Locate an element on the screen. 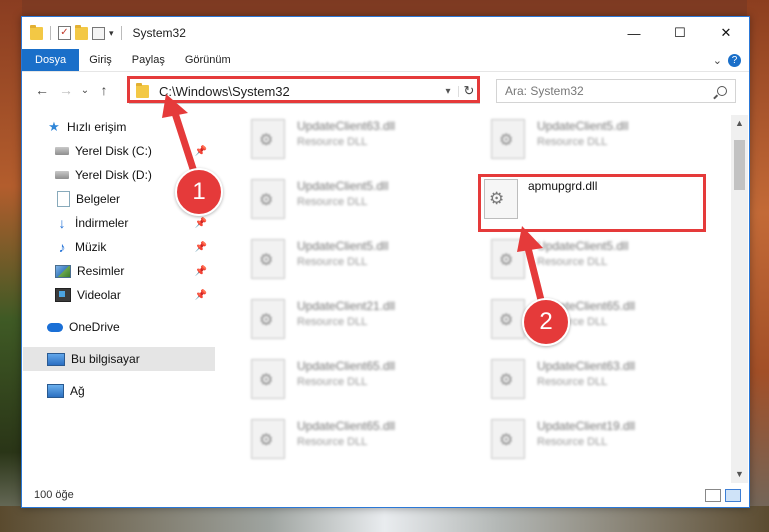  properties-icon is located at coordinates (98, 33).